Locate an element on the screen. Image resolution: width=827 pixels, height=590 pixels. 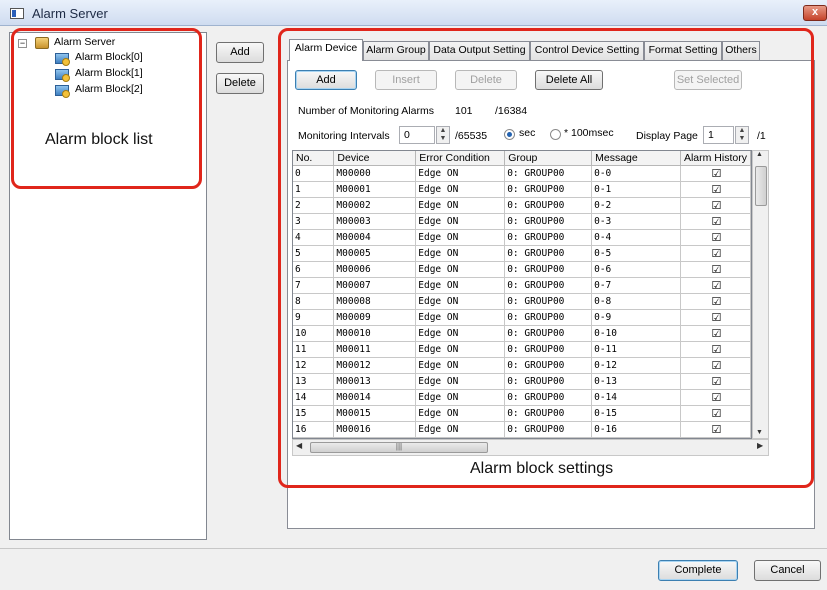
title-bar is located at coordinates (413, 13).